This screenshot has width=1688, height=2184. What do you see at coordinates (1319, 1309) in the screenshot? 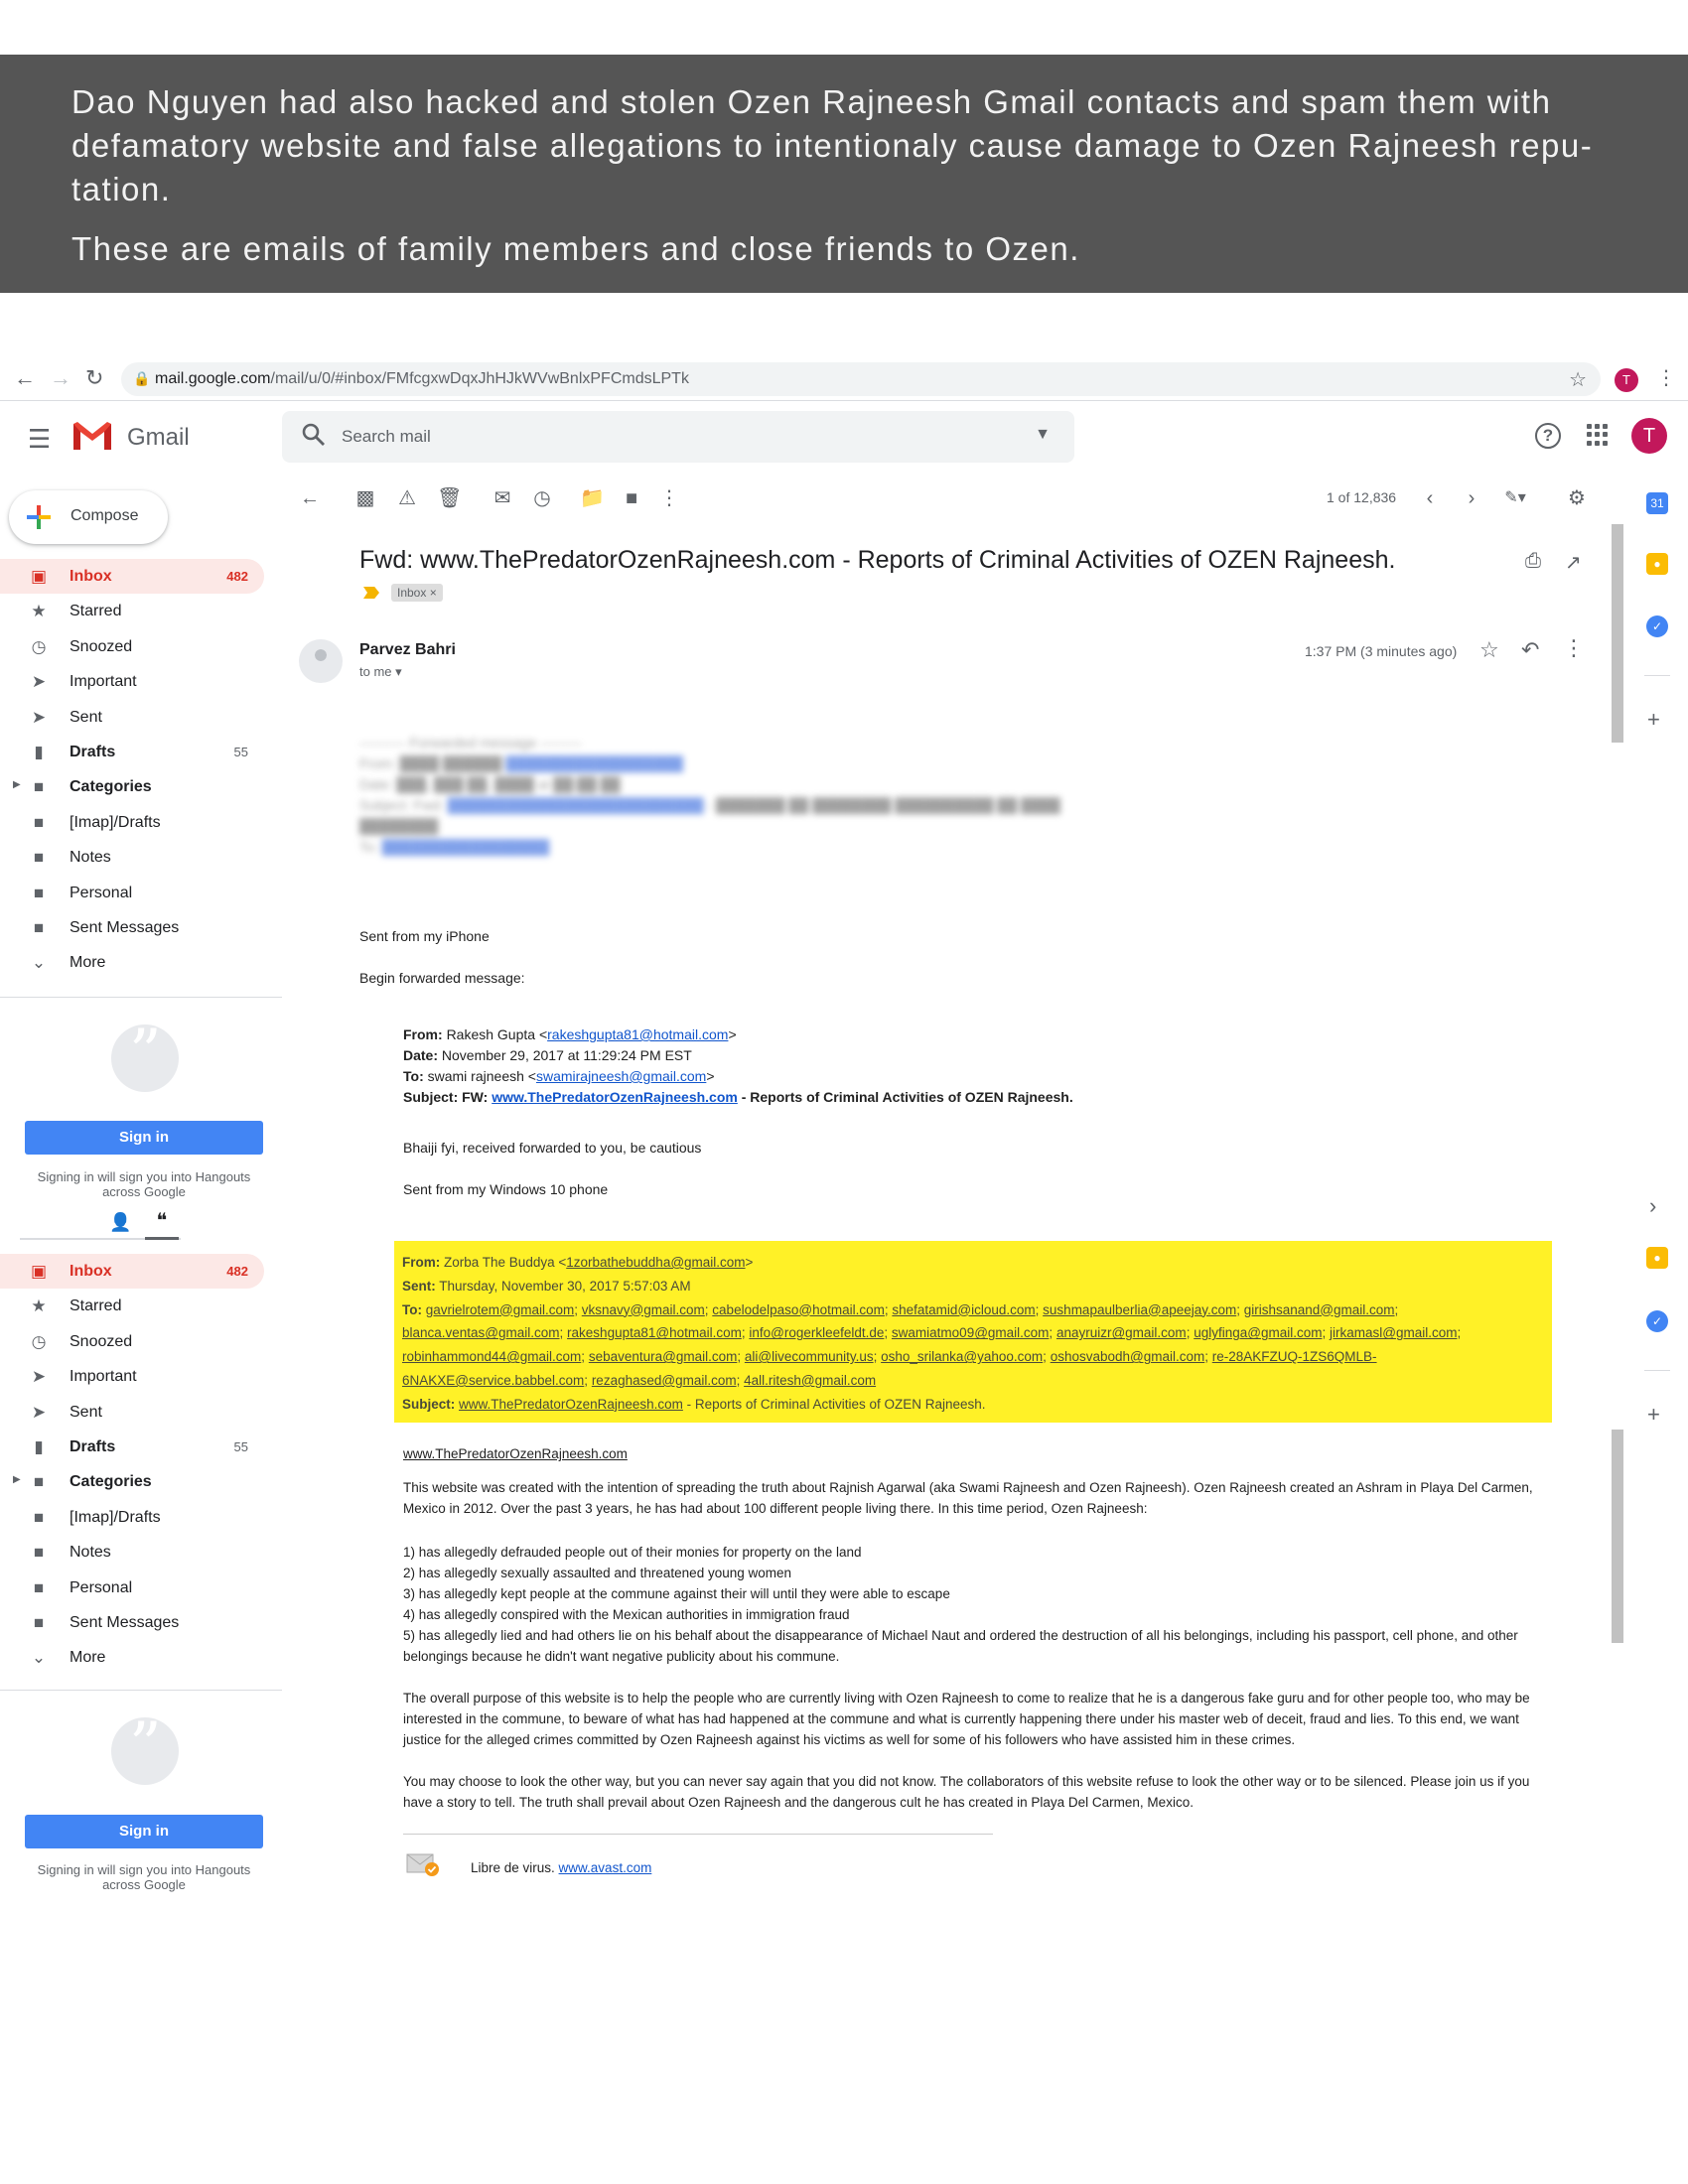
I see `recipient-email-link: girishsanand@gmail.com` at bounding box center [1319, 1309].